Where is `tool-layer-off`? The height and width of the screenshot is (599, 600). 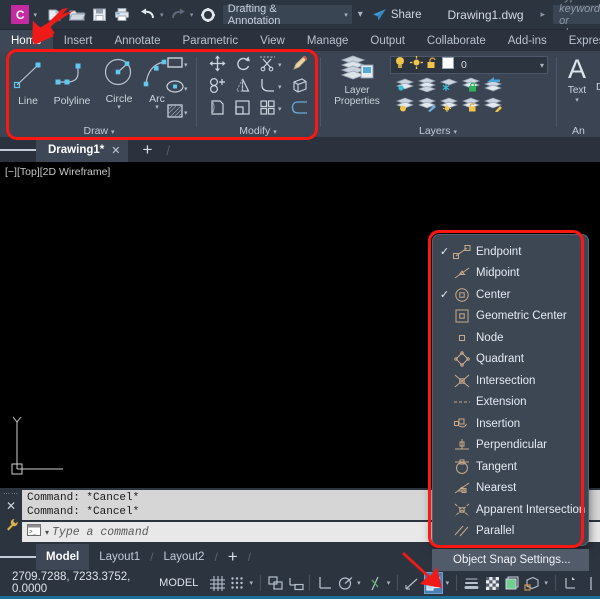
tool-layer-off is located at coordinates (405, 106).